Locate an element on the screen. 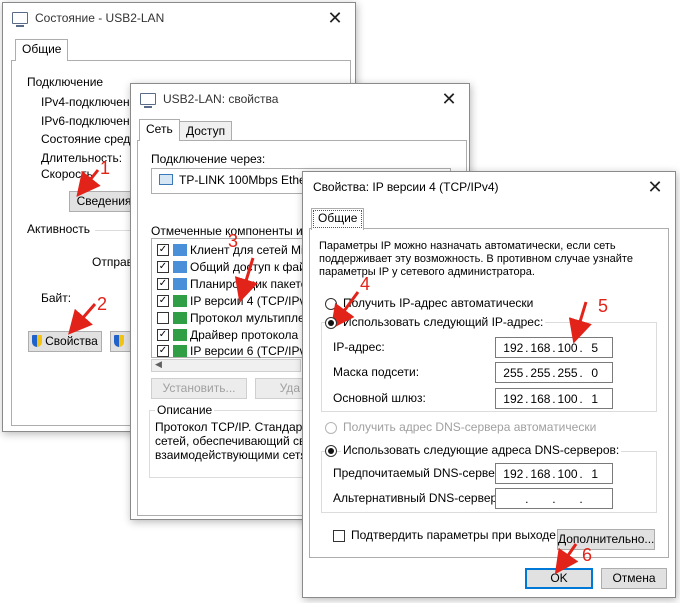 This screenshot has height=603, width=680. tab-network-label: Сеть is located at coordinates (159, 129).